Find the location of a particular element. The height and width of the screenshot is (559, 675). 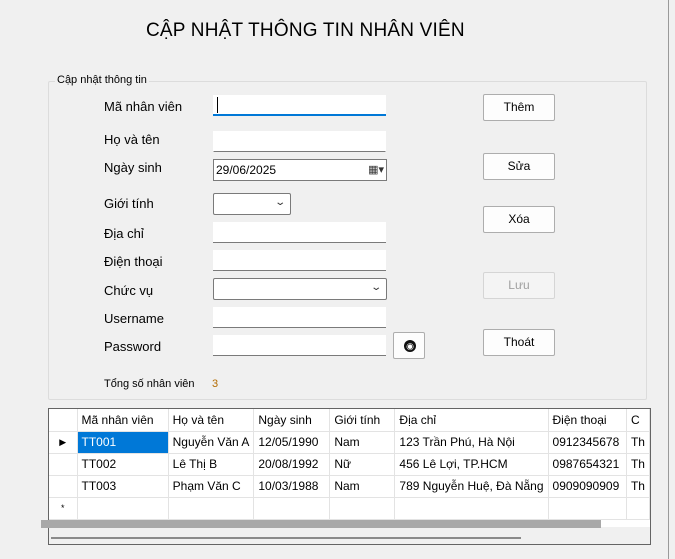

grid-cell: 0912345678 is located at coordinates (587, 442).